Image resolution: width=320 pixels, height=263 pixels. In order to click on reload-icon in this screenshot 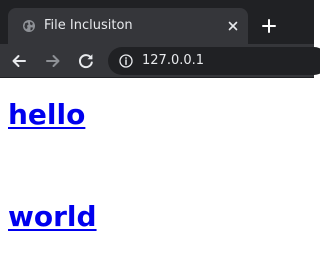, I will do `click(86, 61)`.